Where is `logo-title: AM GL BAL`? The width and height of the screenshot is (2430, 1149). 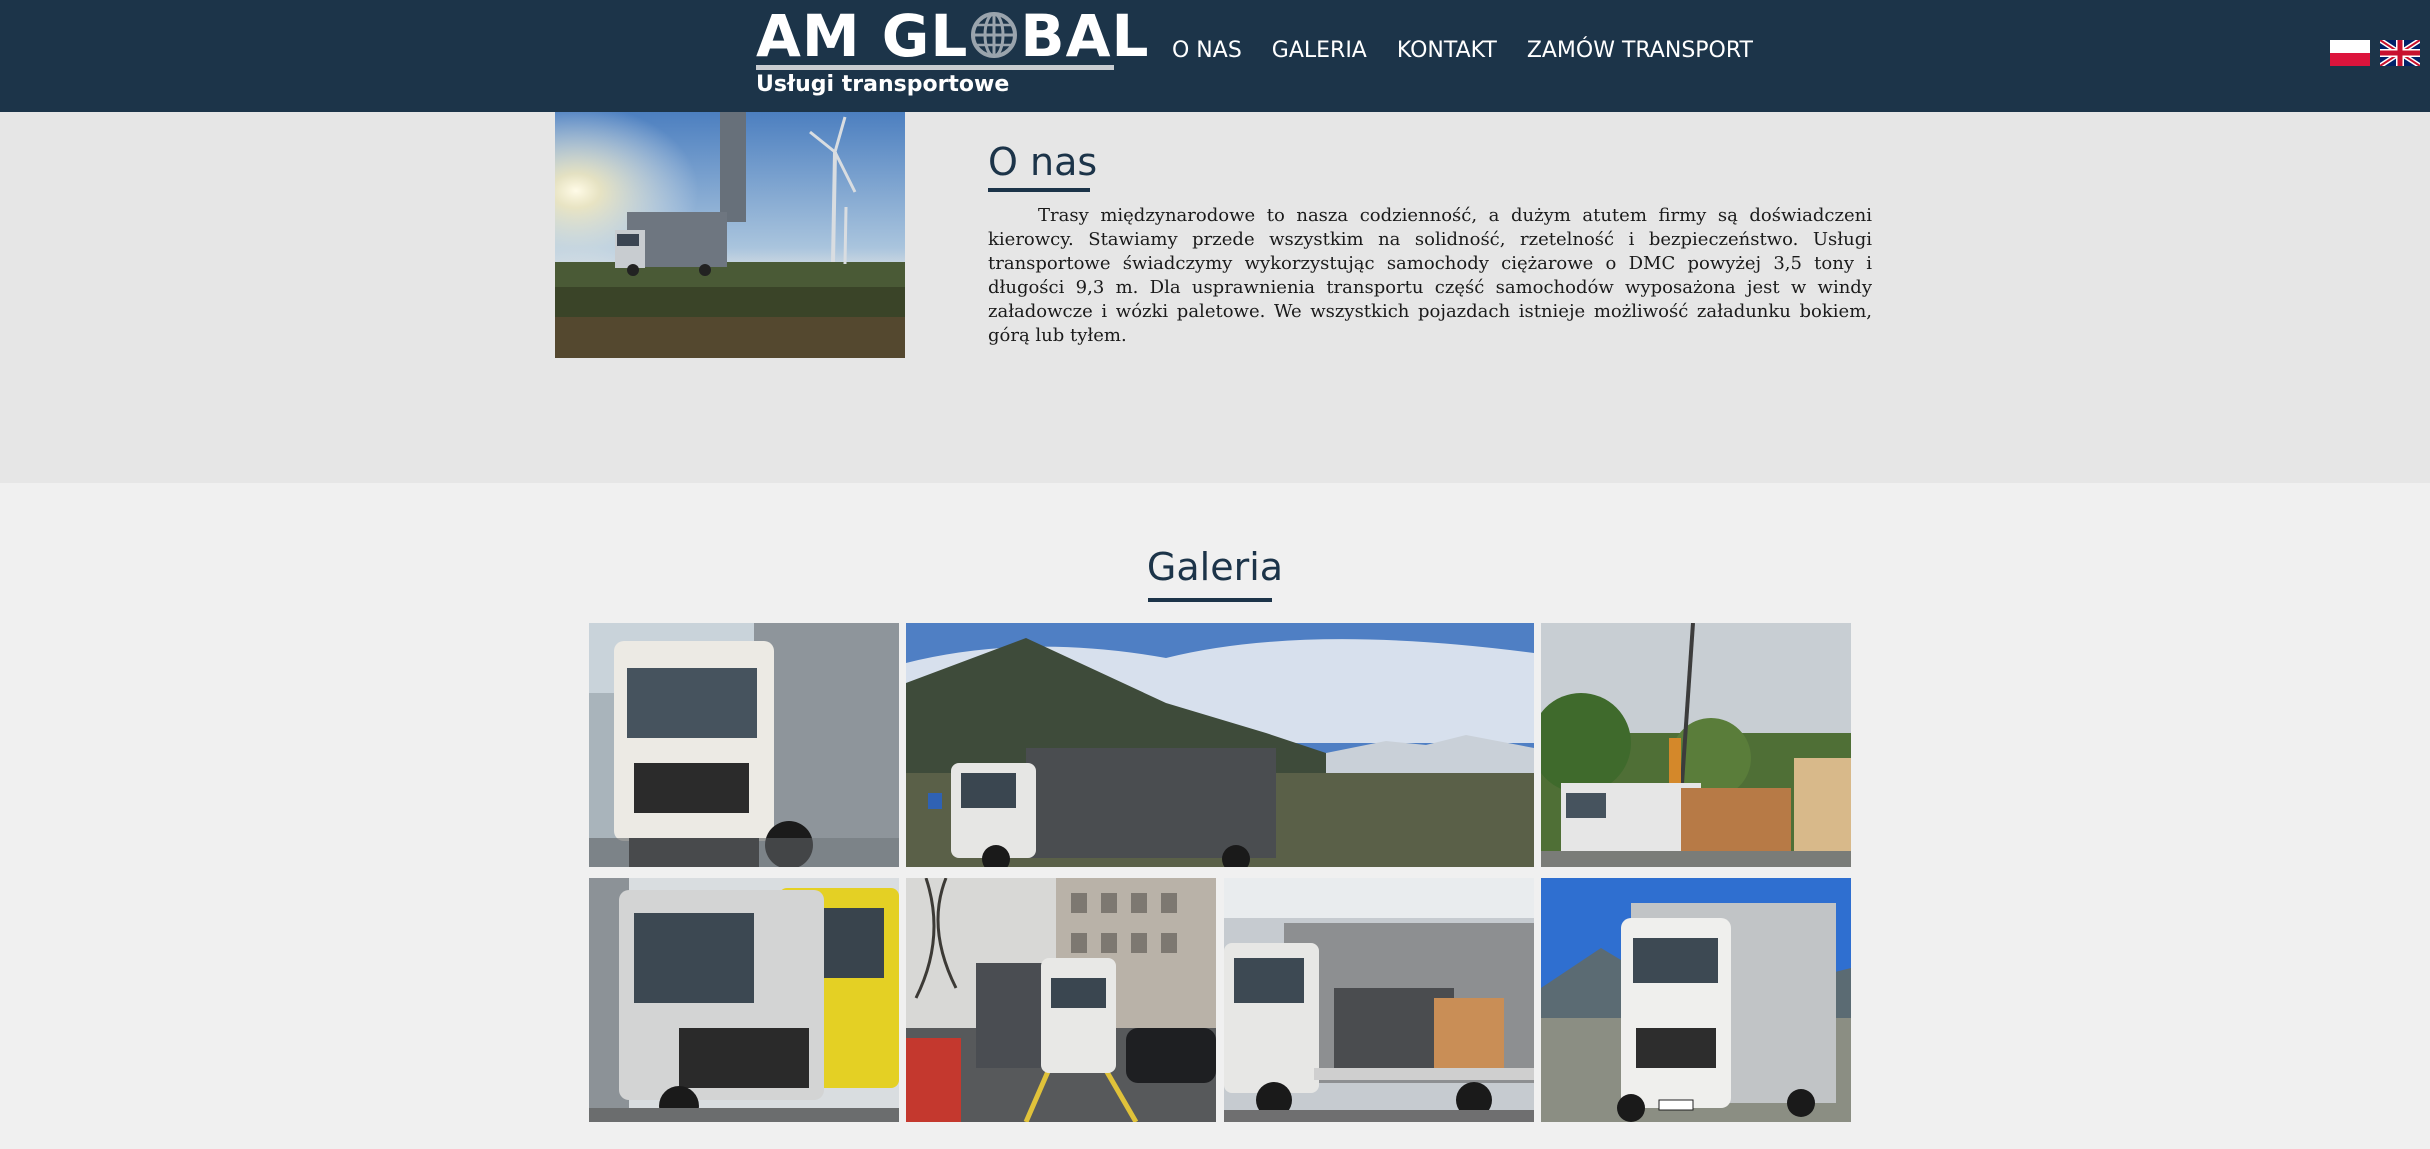
logo-title: AM GL BAL is located at coordinates (953, 36).